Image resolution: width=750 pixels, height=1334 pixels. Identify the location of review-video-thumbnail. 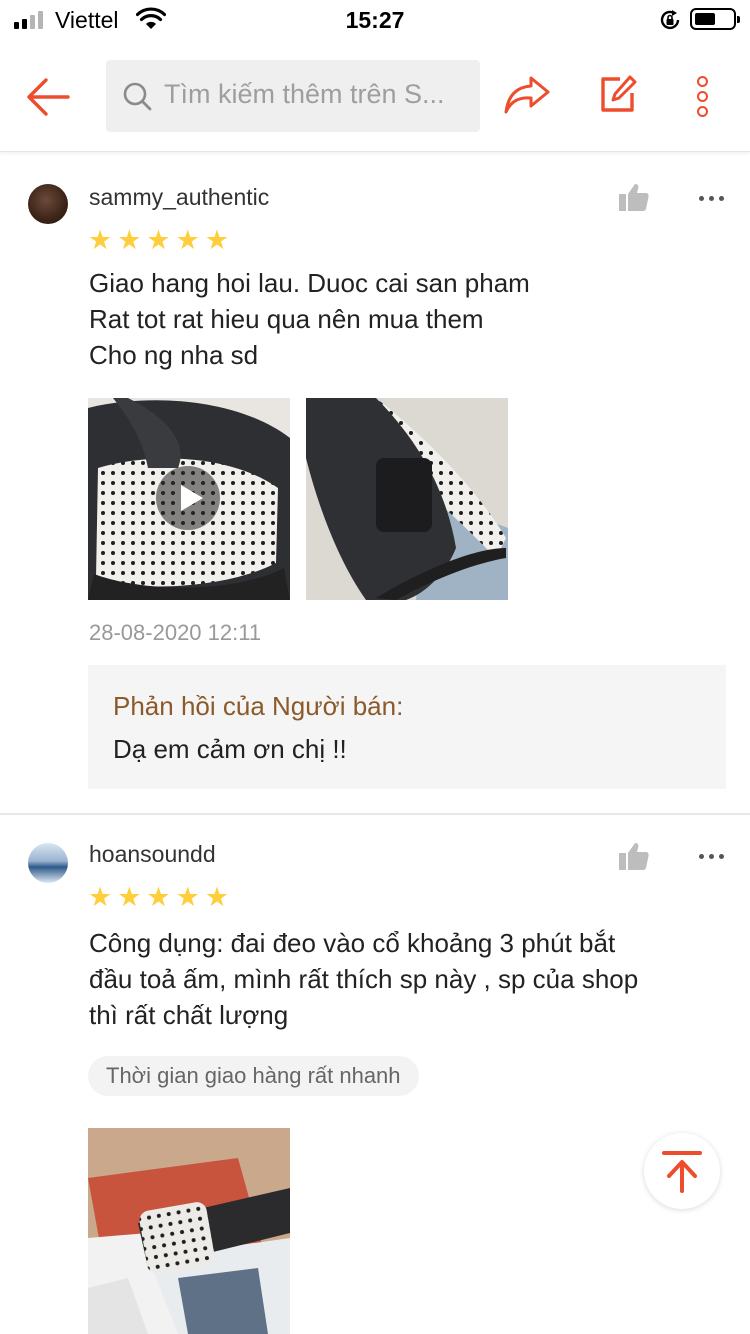
(189, 499).